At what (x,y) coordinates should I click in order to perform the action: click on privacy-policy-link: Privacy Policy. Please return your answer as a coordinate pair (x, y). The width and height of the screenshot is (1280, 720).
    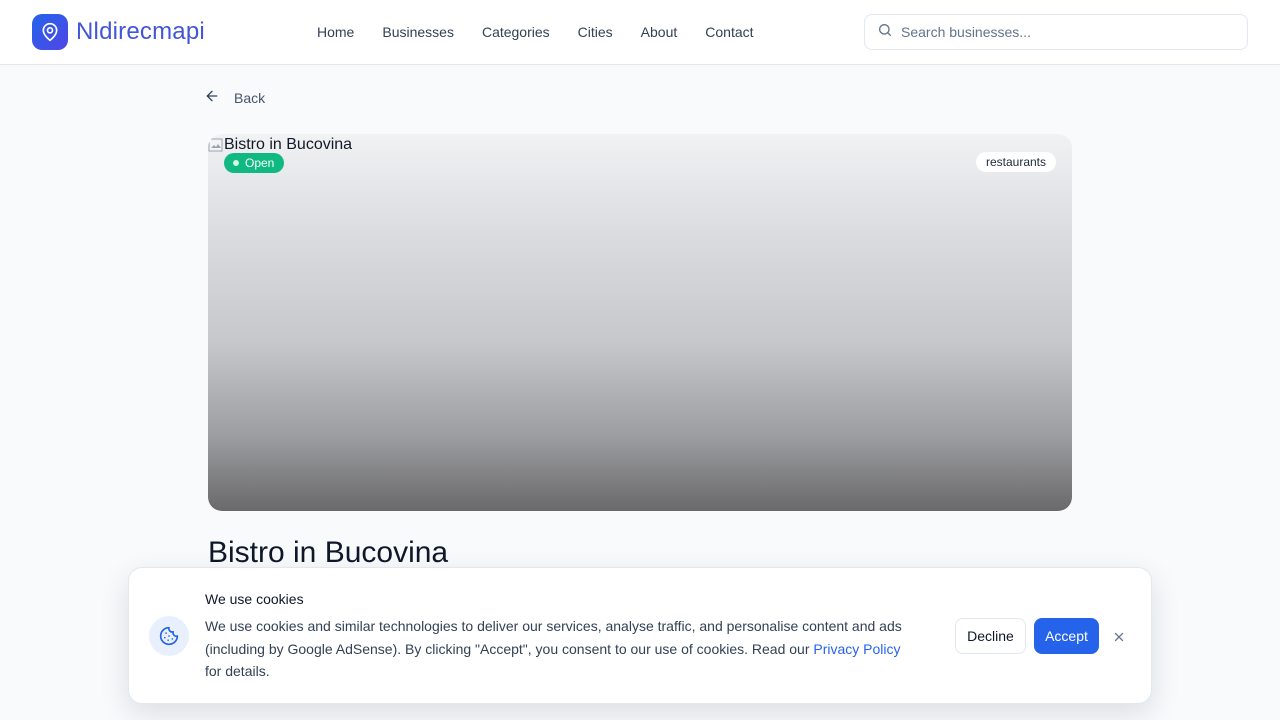
    Looking at the image, I should click on (856, 649).